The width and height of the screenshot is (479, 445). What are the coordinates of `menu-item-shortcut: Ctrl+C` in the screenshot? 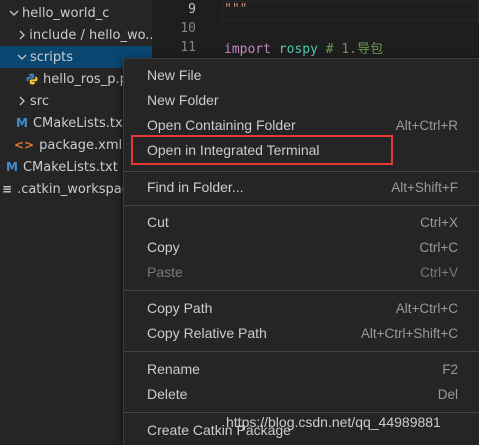 It's located at (438, 247).